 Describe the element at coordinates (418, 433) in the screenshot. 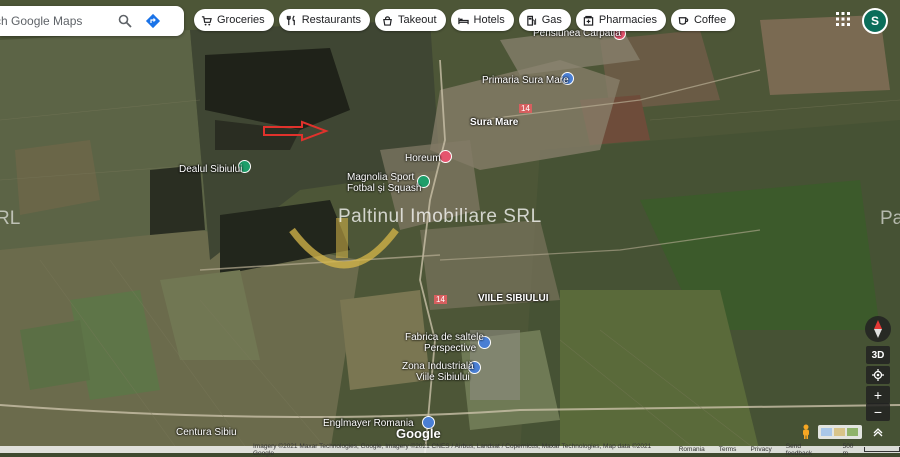

I see `google-logo: Google` at that location.